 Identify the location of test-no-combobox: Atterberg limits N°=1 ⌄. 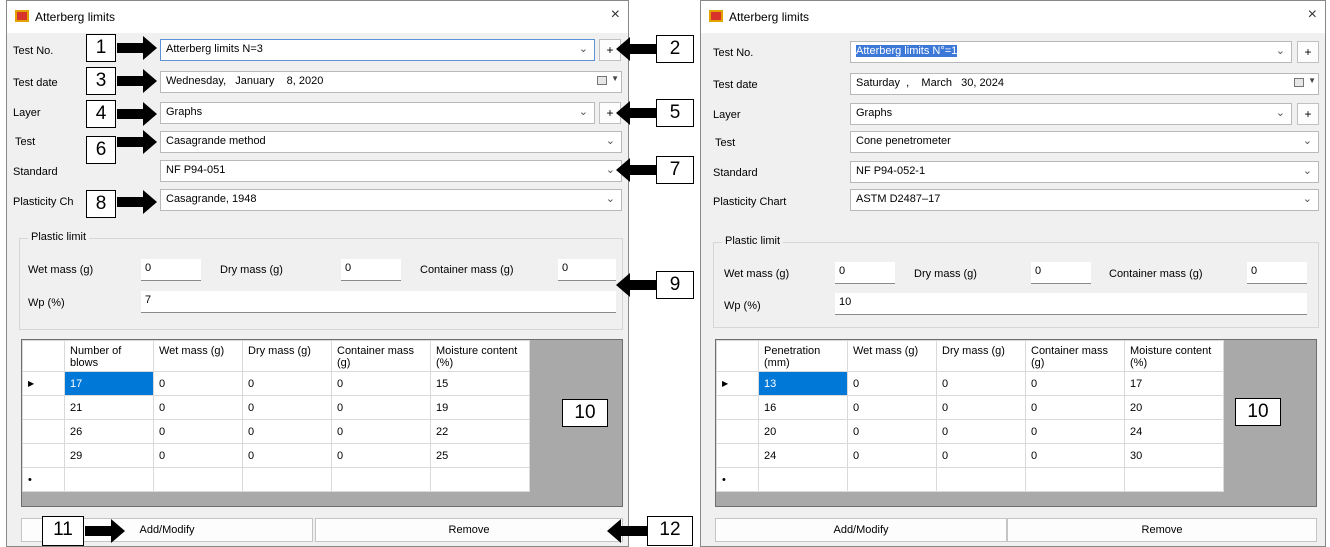
(1071, 52).